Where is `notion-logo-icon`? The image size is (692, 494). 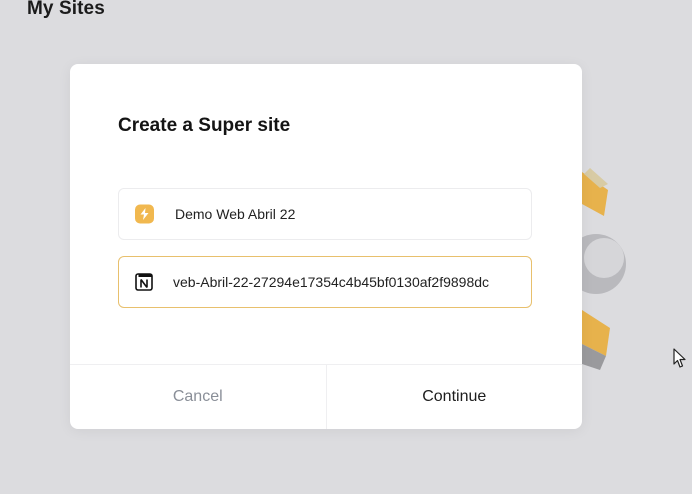 notion-logo-icon is located at coordinates (144, 282).